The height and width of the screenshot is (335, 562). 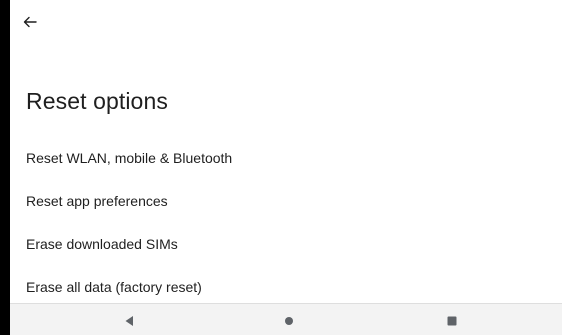 I want to click on nav-home-button, so click(x=289, y=321).